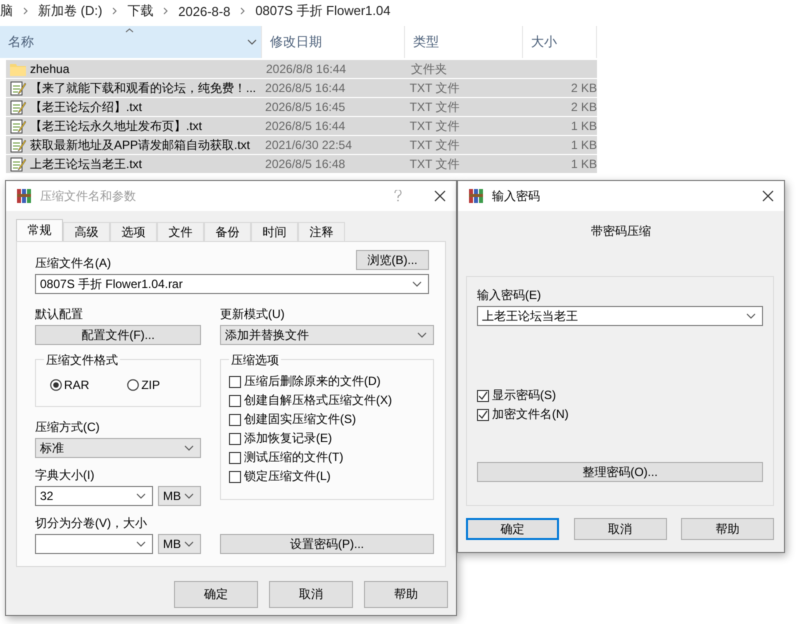 This screenshot has width=800, height=624. Describe the element at coordinates (464, 42) in the screenshot. I see `column-header: 类型` at that location.